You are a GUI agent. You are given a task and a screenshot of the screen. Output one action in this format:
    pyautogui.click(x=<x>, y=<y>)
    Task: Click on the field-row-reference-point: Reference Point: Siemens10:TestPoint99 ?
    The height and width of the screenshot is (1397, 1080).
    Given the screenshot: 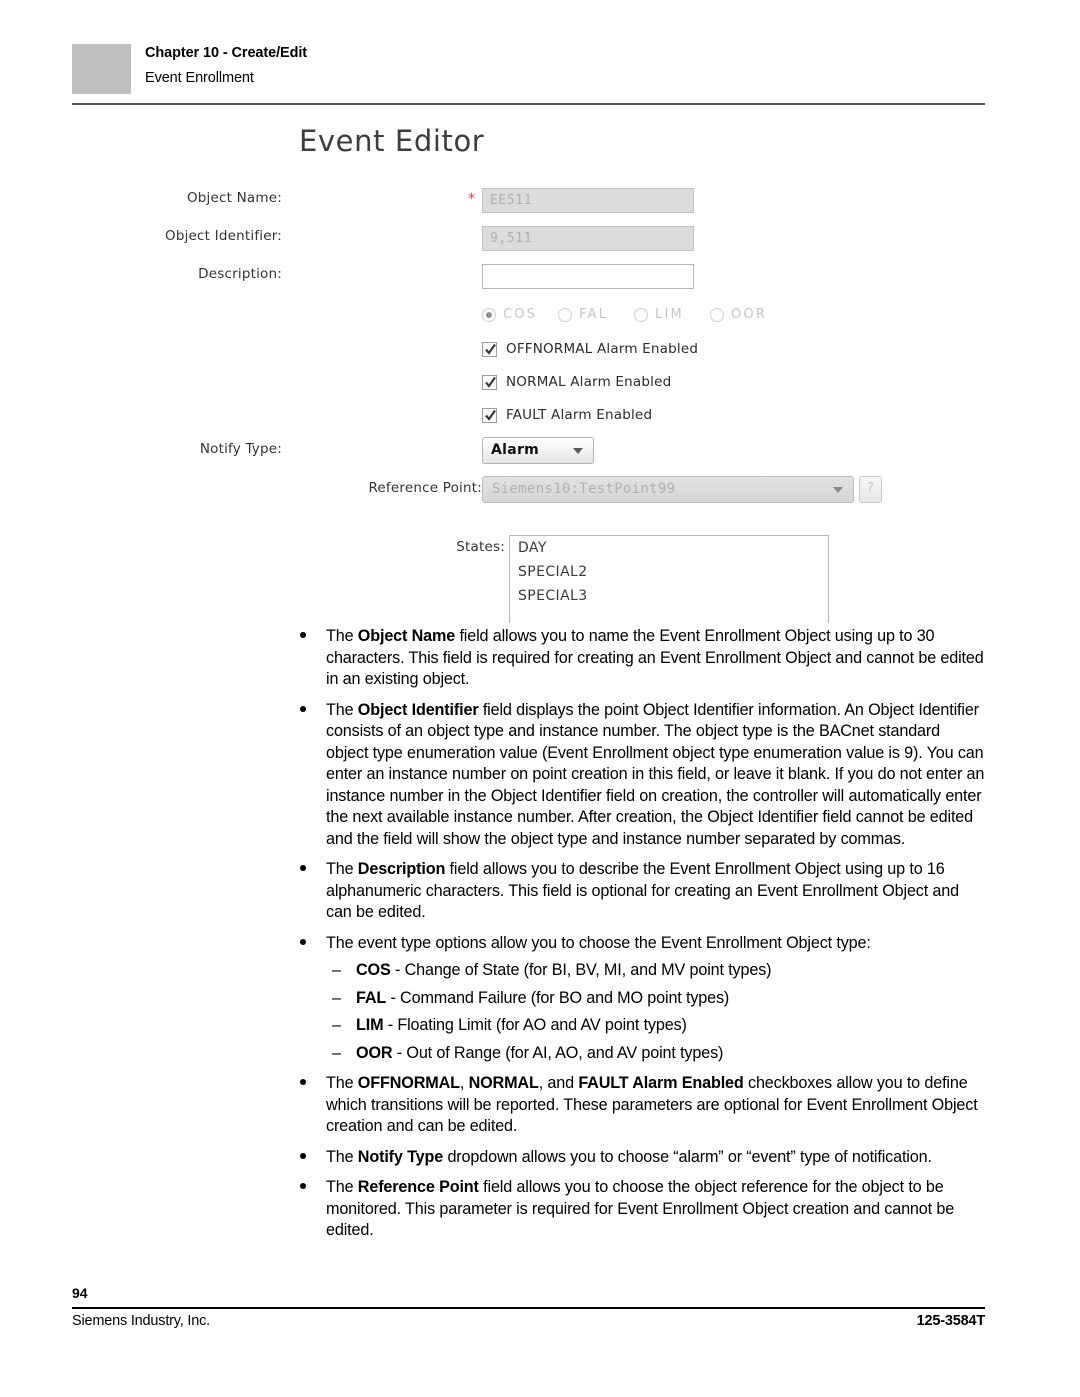 What is the action you would take?
    pyautogui.click(x=596, y=491)
    